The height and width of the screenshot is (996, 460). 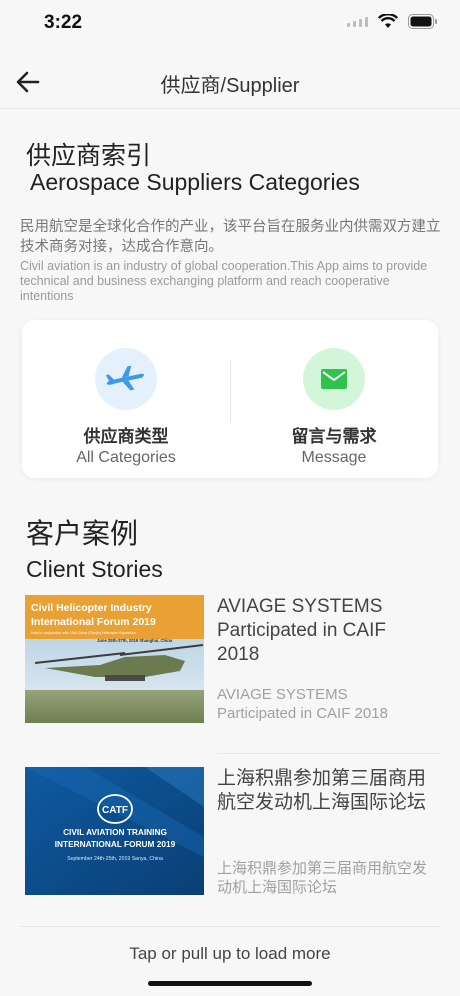 I want to click on message-label-zh: 留言与需求, so click(x=334, y=436).